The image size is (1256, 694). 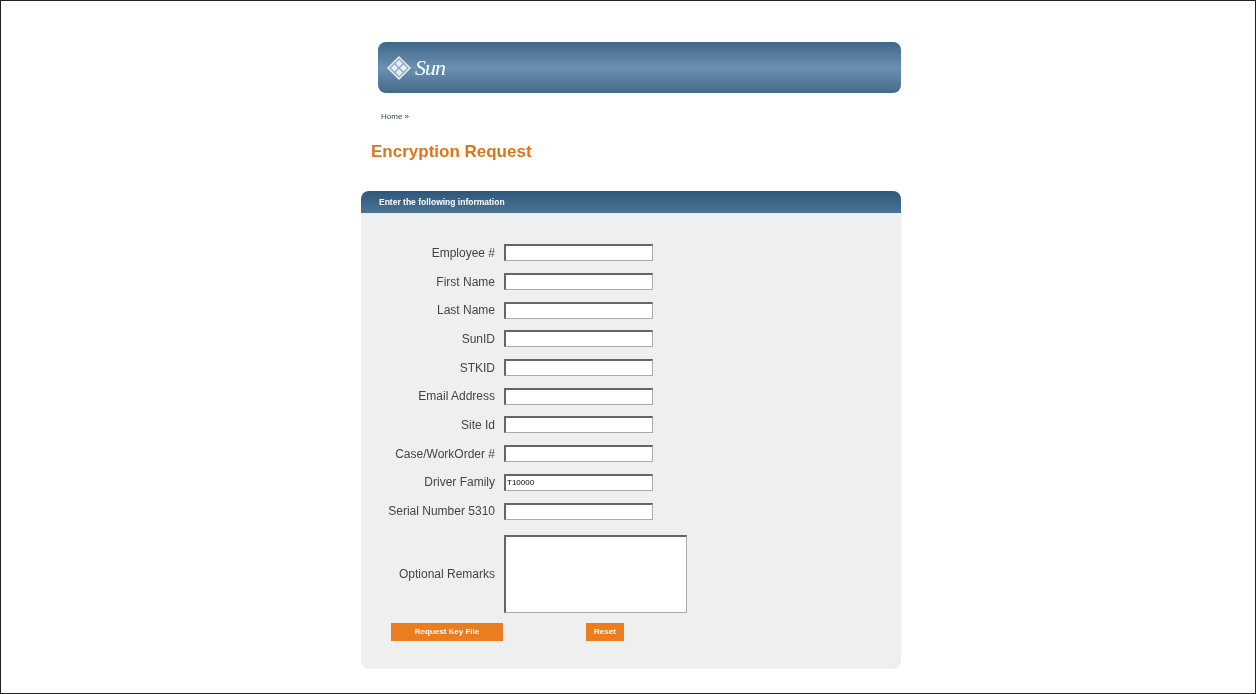 I want to click on field-label: First Name, so click(x=465, y=282).